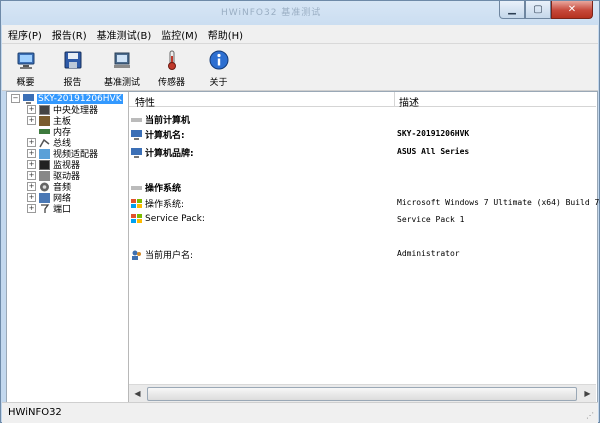 This screenshot has height=423, width=600. I want to click on detail-row-computer-brand: 计算机品牌:, so click(161, 152).